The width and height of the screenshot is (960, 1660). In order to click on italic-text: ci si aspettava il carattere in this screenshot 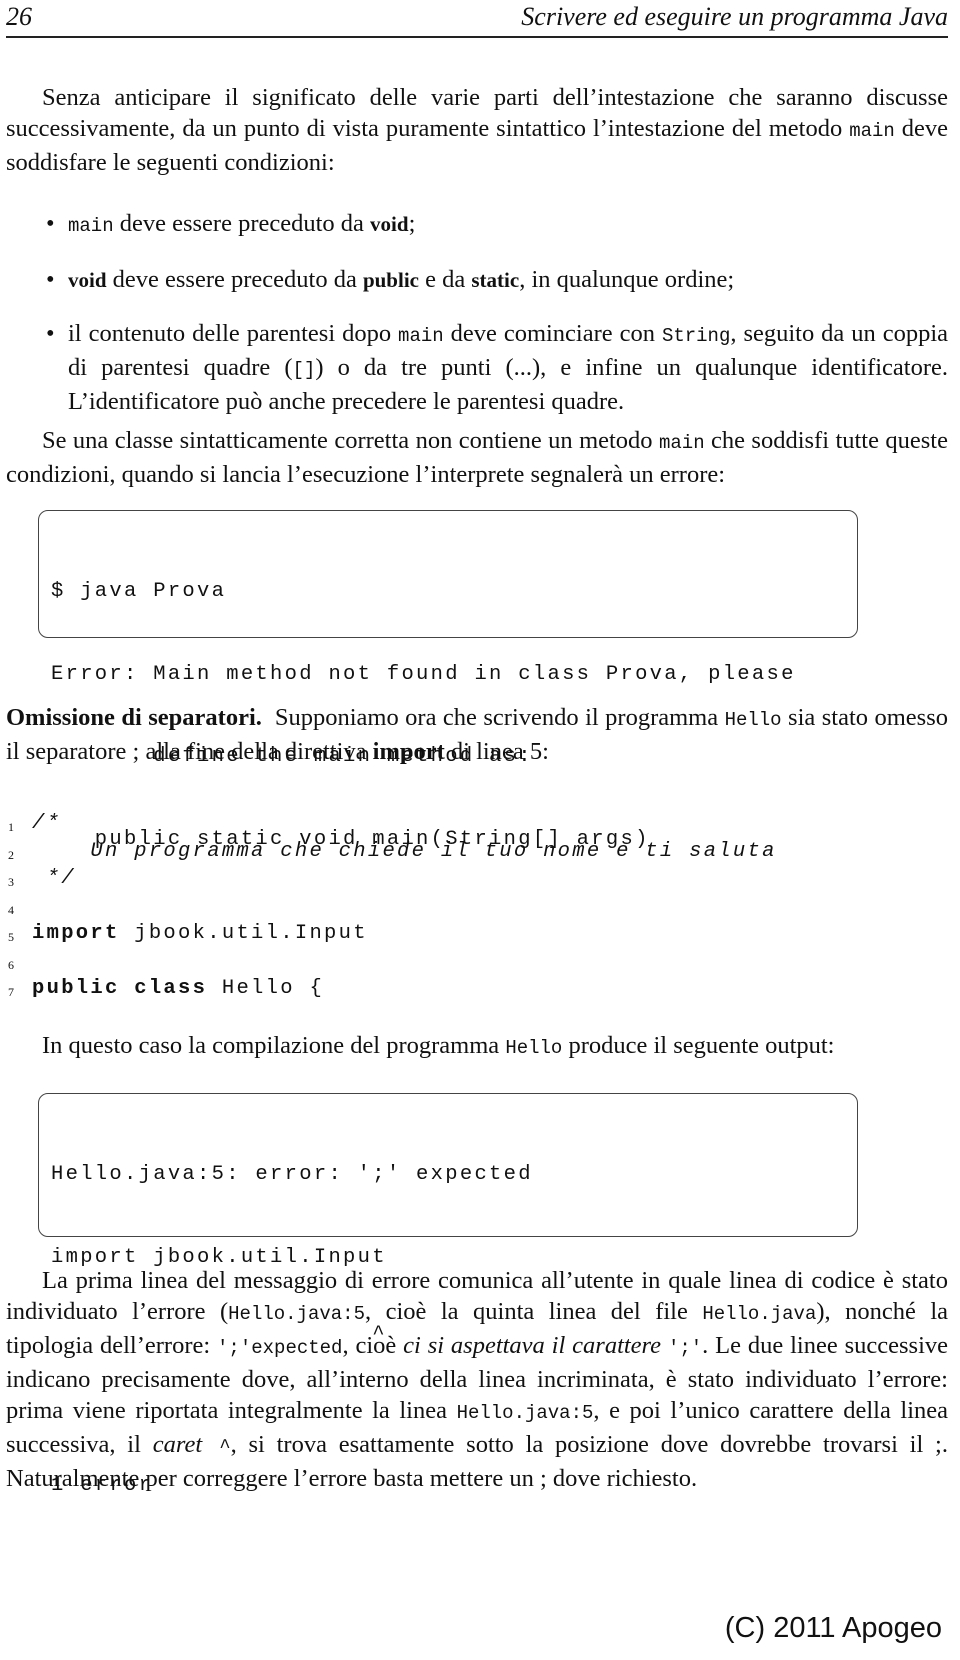, I will do `click(535, 1345)`.